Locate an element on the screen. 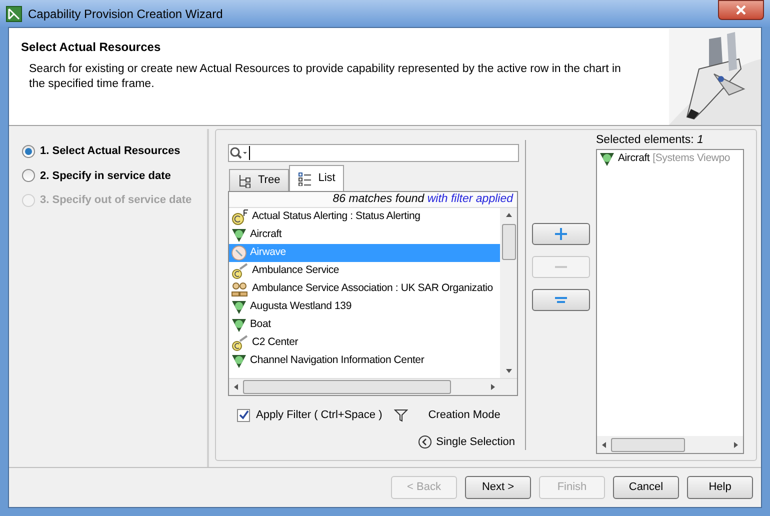 This screenshot has height=516, width=770. list-item: Boat is located at coordinates (364, 325).